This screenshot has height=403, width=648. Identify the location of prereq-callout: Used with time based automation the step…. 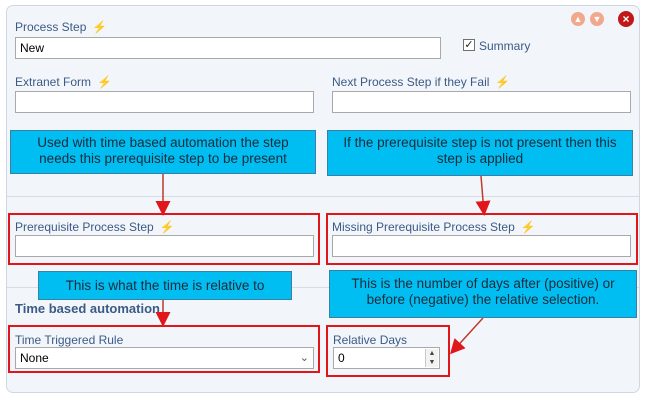
(163, 152).